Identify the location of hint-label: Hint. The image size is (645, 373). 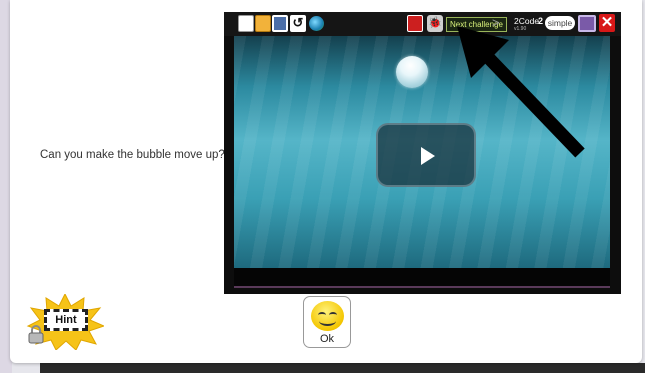
(66, 320).